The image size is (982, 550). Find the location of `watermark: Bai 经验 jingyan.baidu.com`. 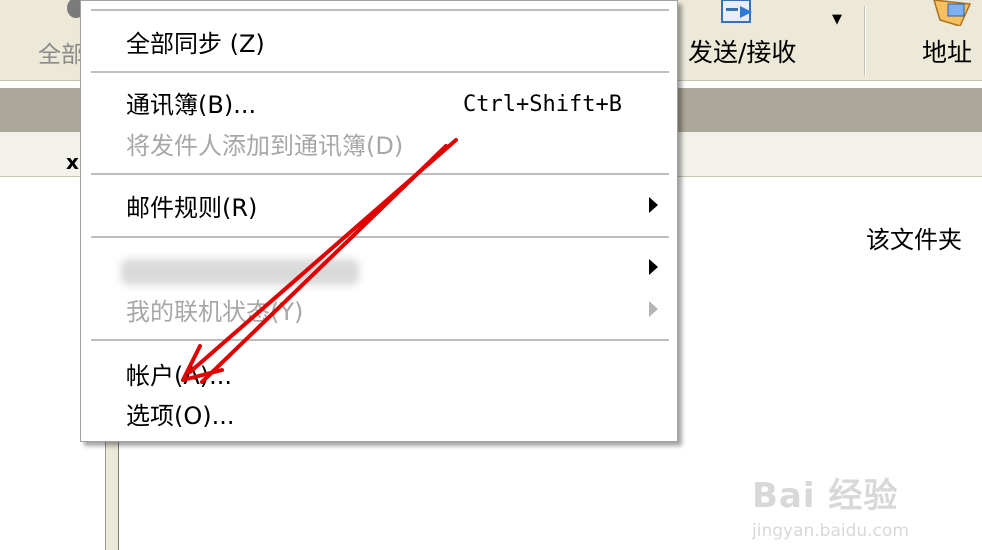

watermark: Bai 经验 jingyan.baidu.com is located at coordinates (830, 504).